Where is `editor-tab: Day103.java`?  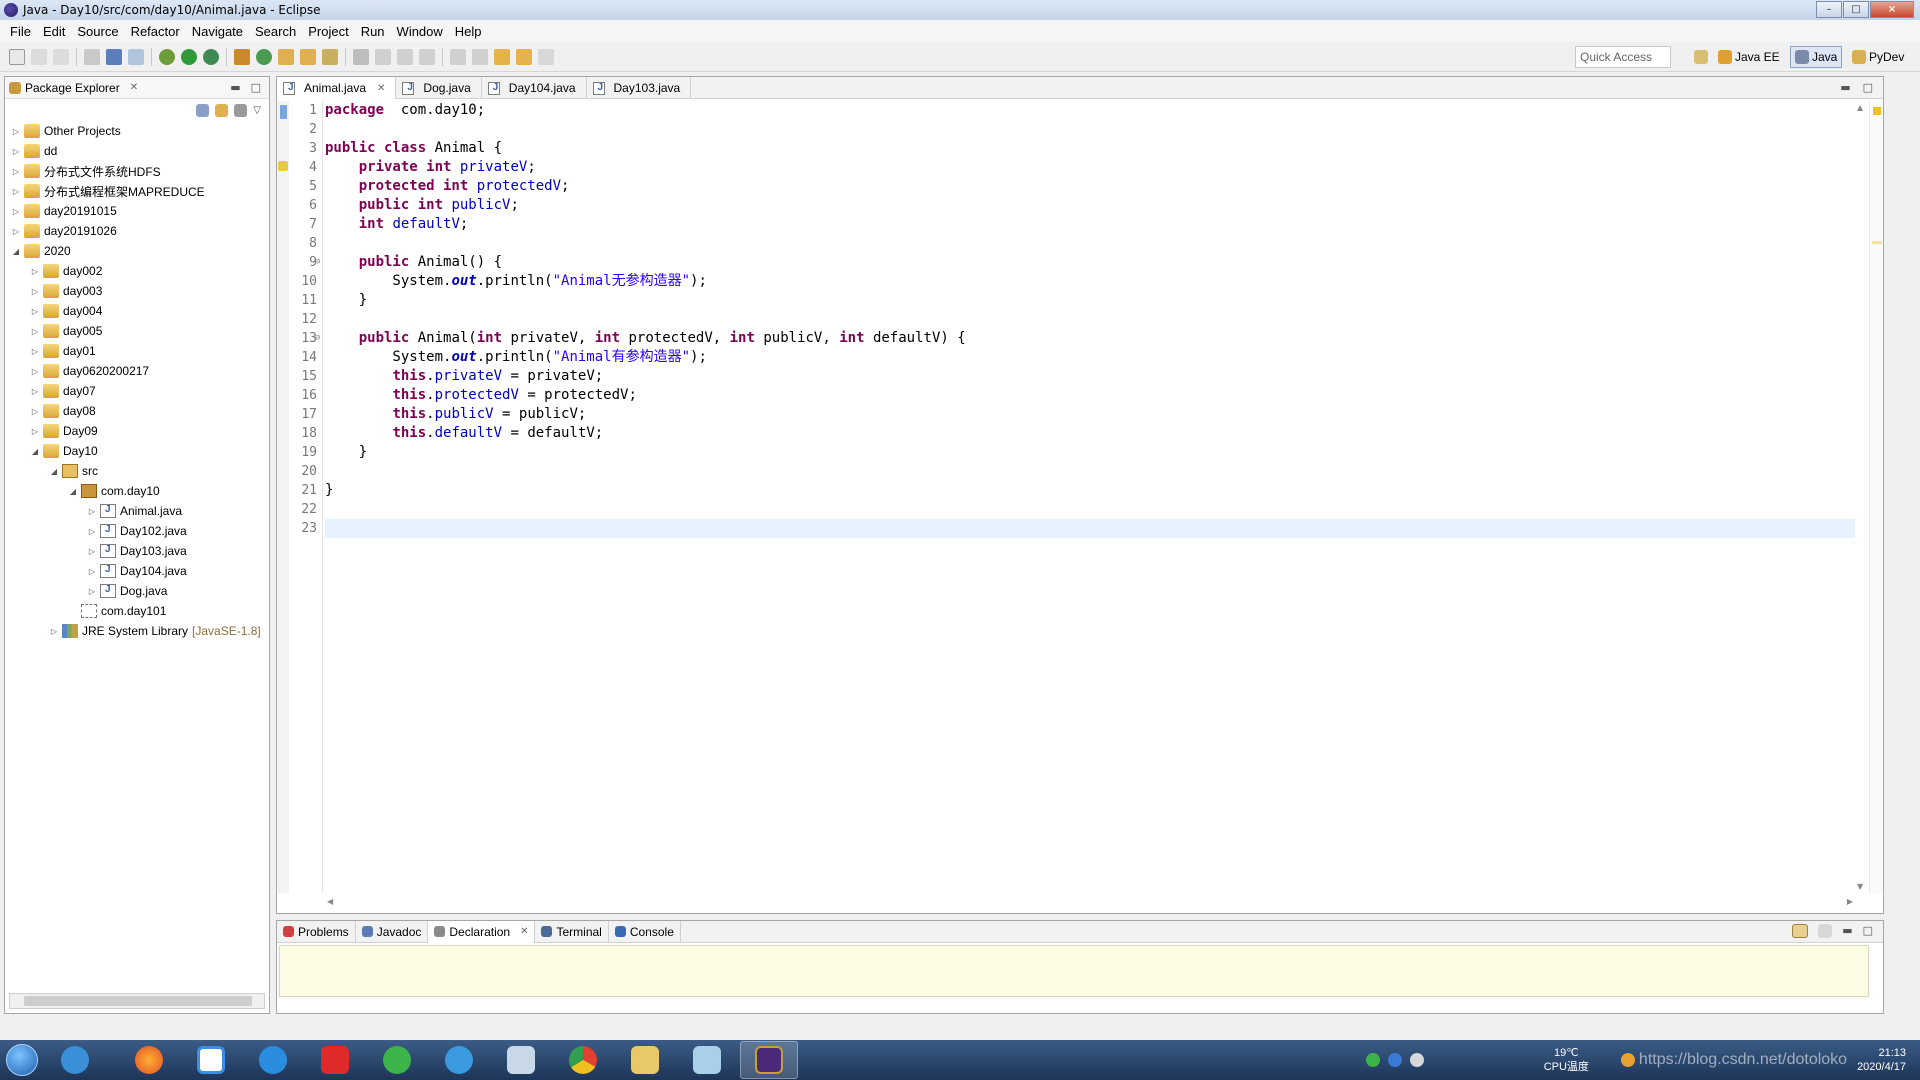 editor-tab: Day103.java is located at coordinates (639, 88).